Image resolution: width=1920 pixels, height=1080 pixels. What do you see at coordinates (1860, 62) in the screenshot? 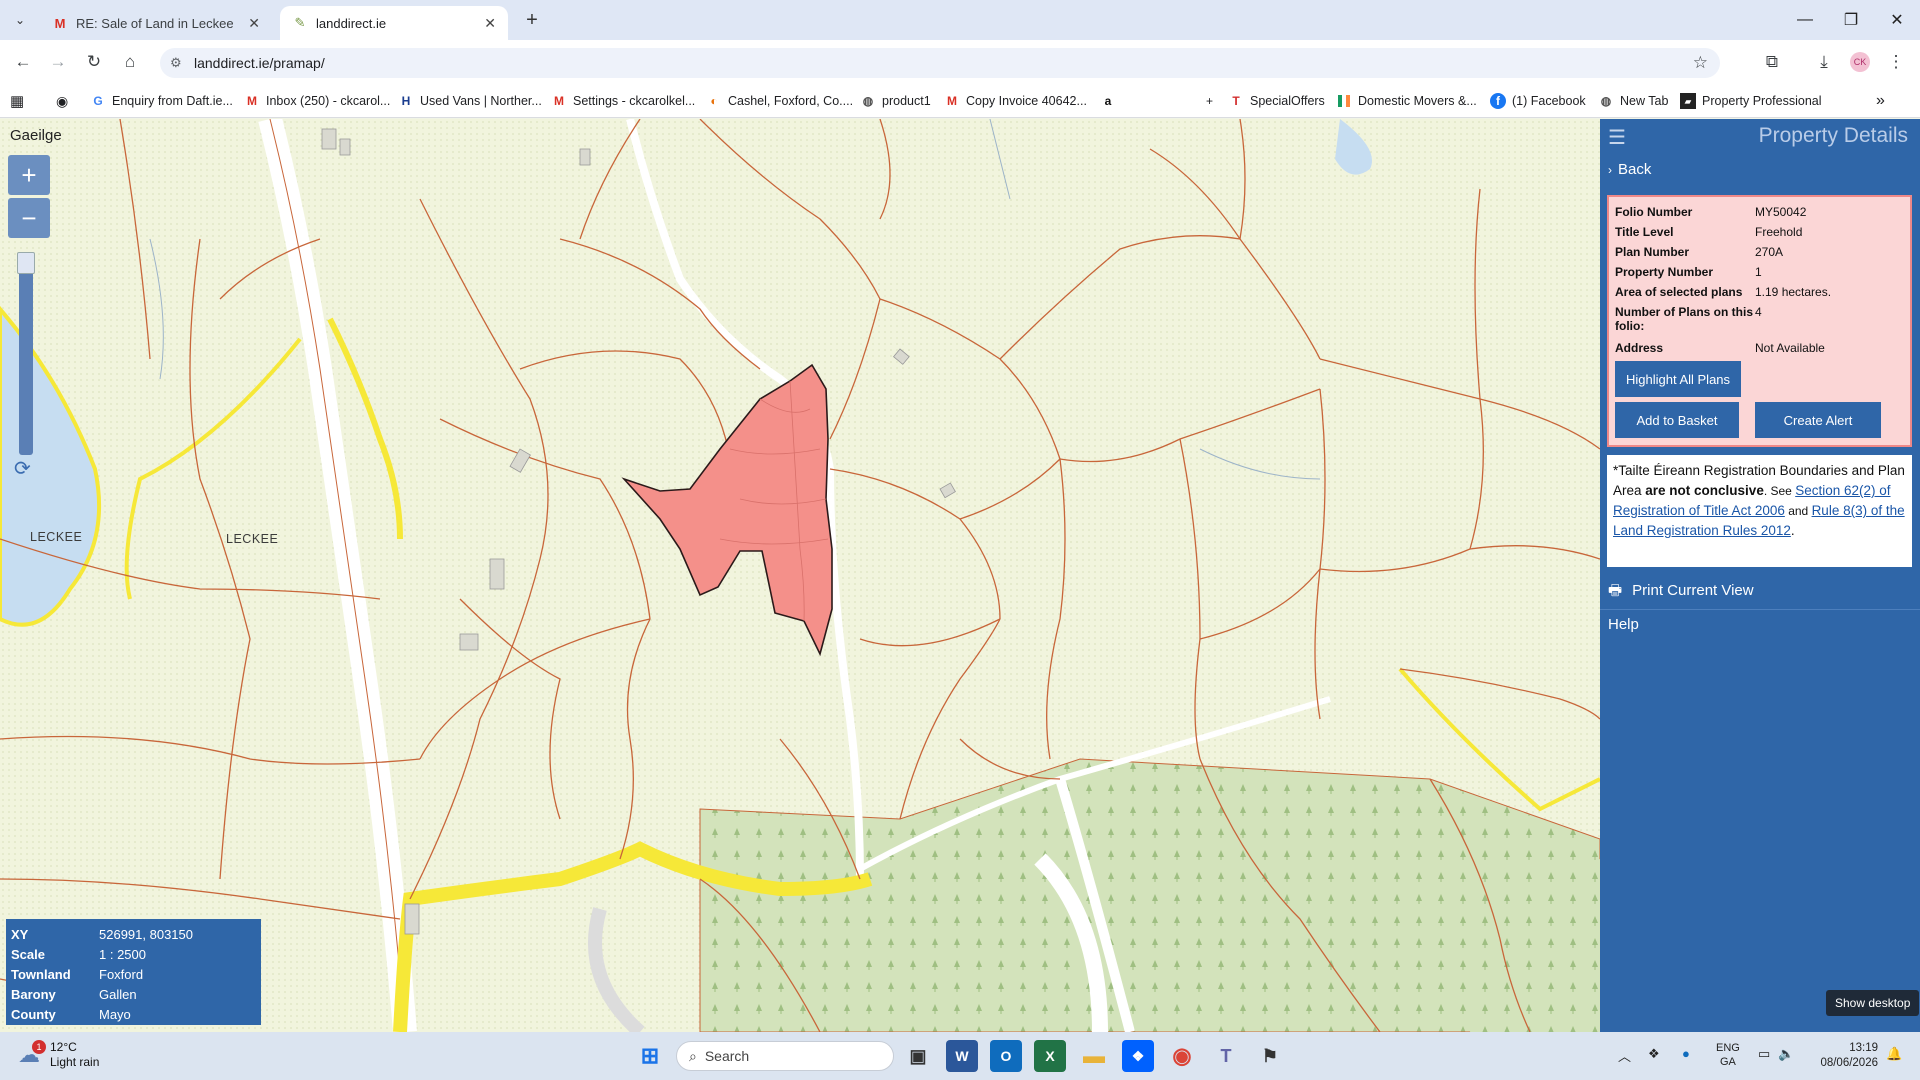
I see `profile-avatar: CK` at bounding box center [1860, 62].